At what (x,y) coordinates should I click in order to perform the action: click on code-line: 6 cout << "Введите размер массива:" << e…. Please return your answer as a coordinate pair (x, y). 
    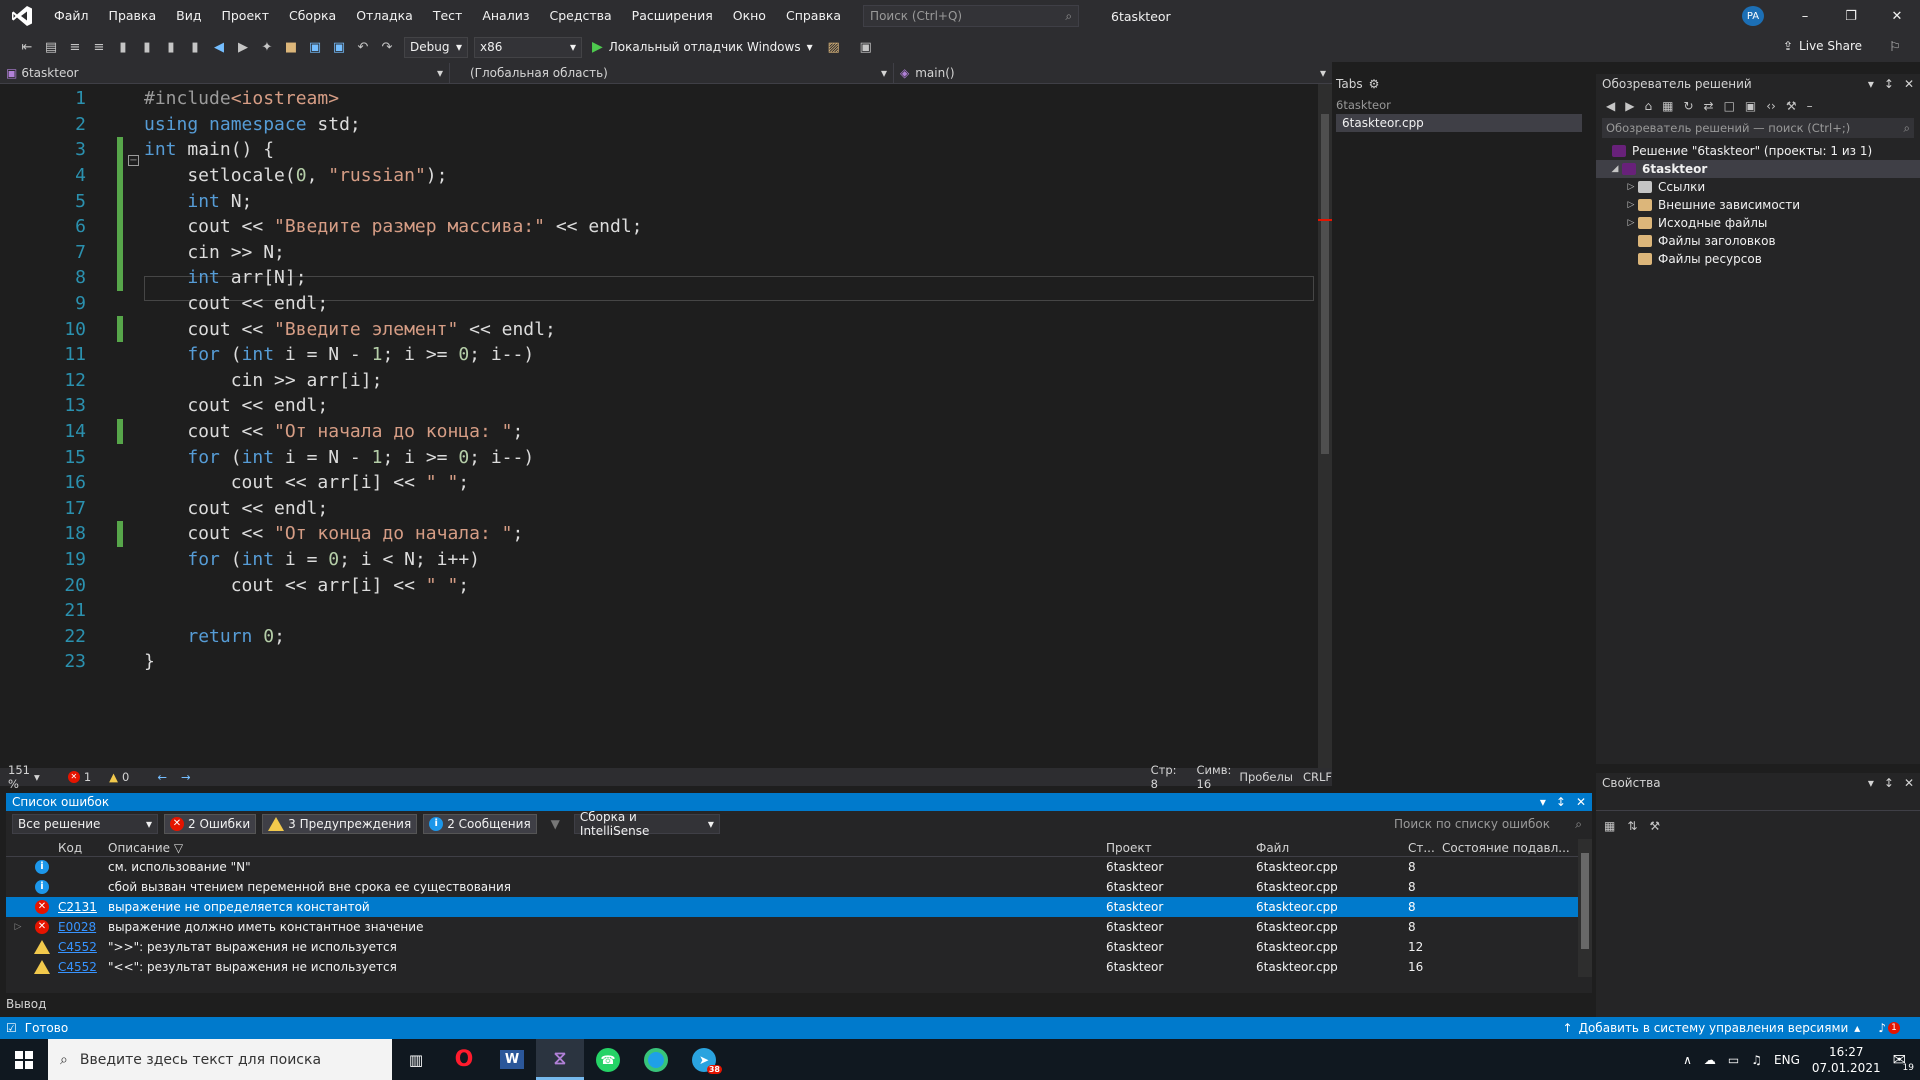
    Looking at the image, I should click on (659, 227).